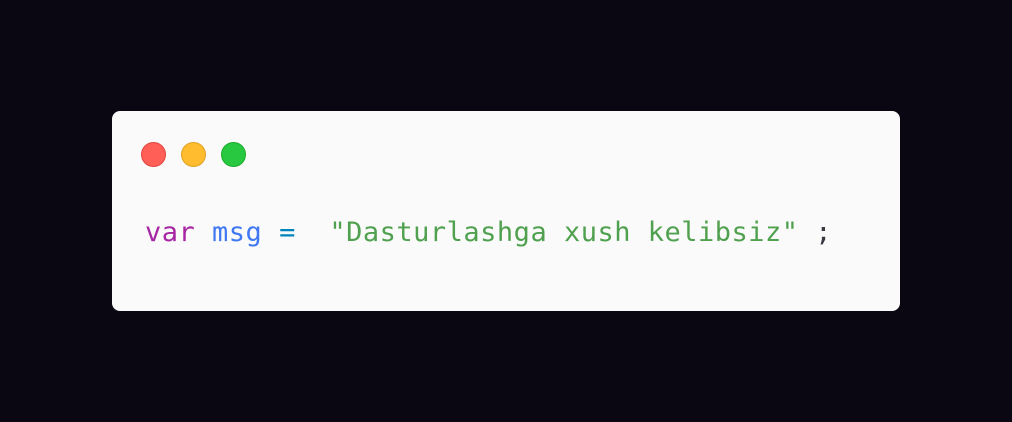 This screenshot has height=422, width=1012. What do you see at coordinates (170, 232) in the screenshot?
I see `code-keyword: var` at bounding box center [170, 232].